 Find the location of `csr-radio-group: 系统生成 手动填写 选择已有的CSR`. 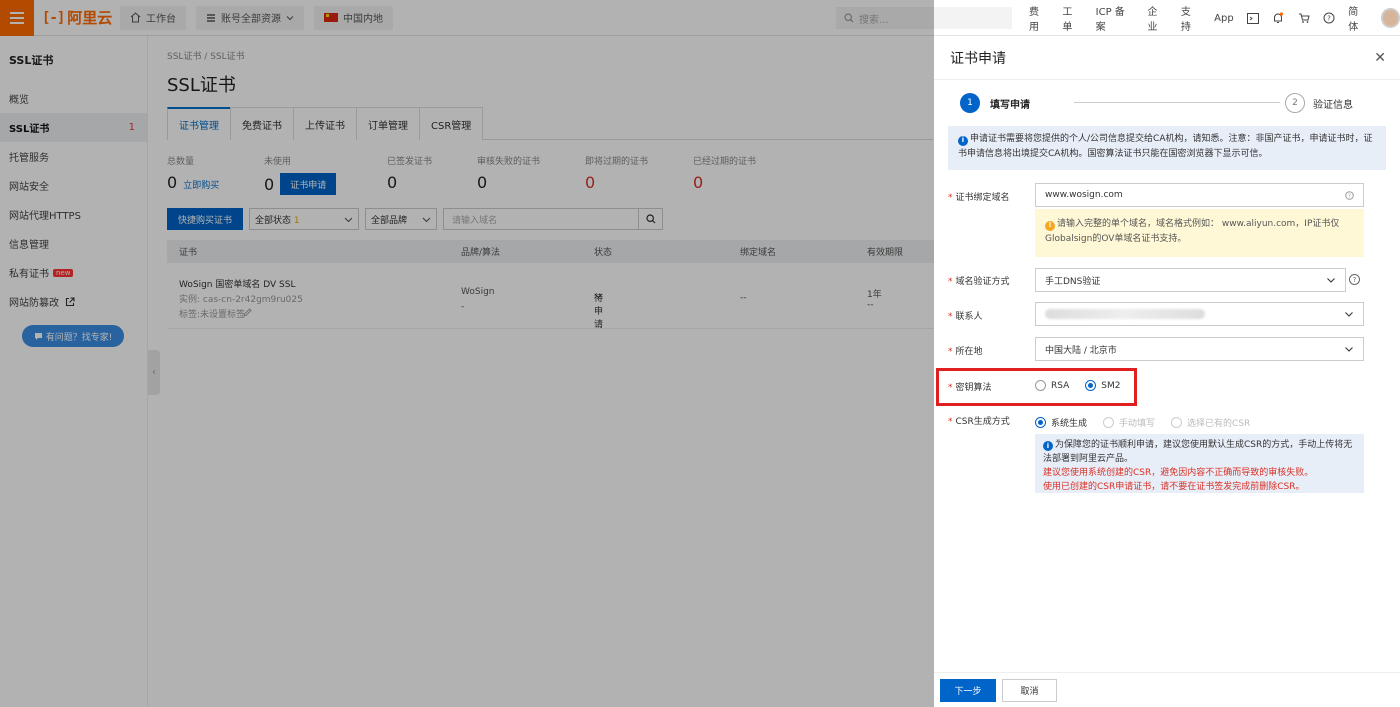

csr-radio-group: 系统生成 手动填写 选择已有的CSR is located at coordinates (1150, 422).